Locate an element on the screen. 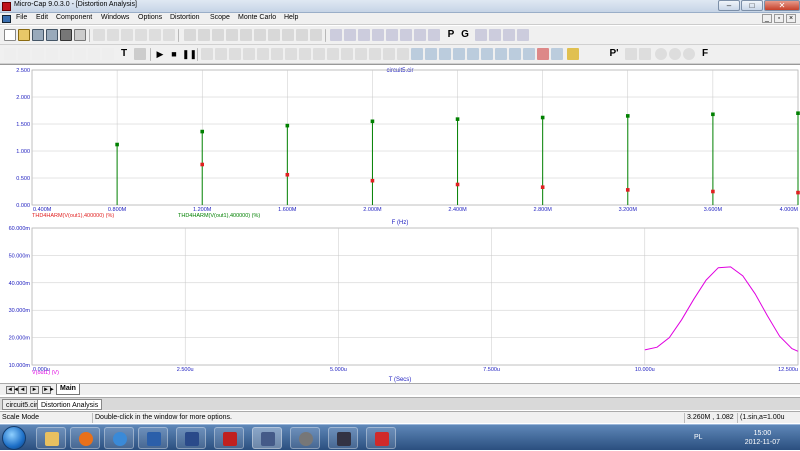 The height and width of the screenshot is (451, 800). animate-icon is located at coordinates (557, 54).